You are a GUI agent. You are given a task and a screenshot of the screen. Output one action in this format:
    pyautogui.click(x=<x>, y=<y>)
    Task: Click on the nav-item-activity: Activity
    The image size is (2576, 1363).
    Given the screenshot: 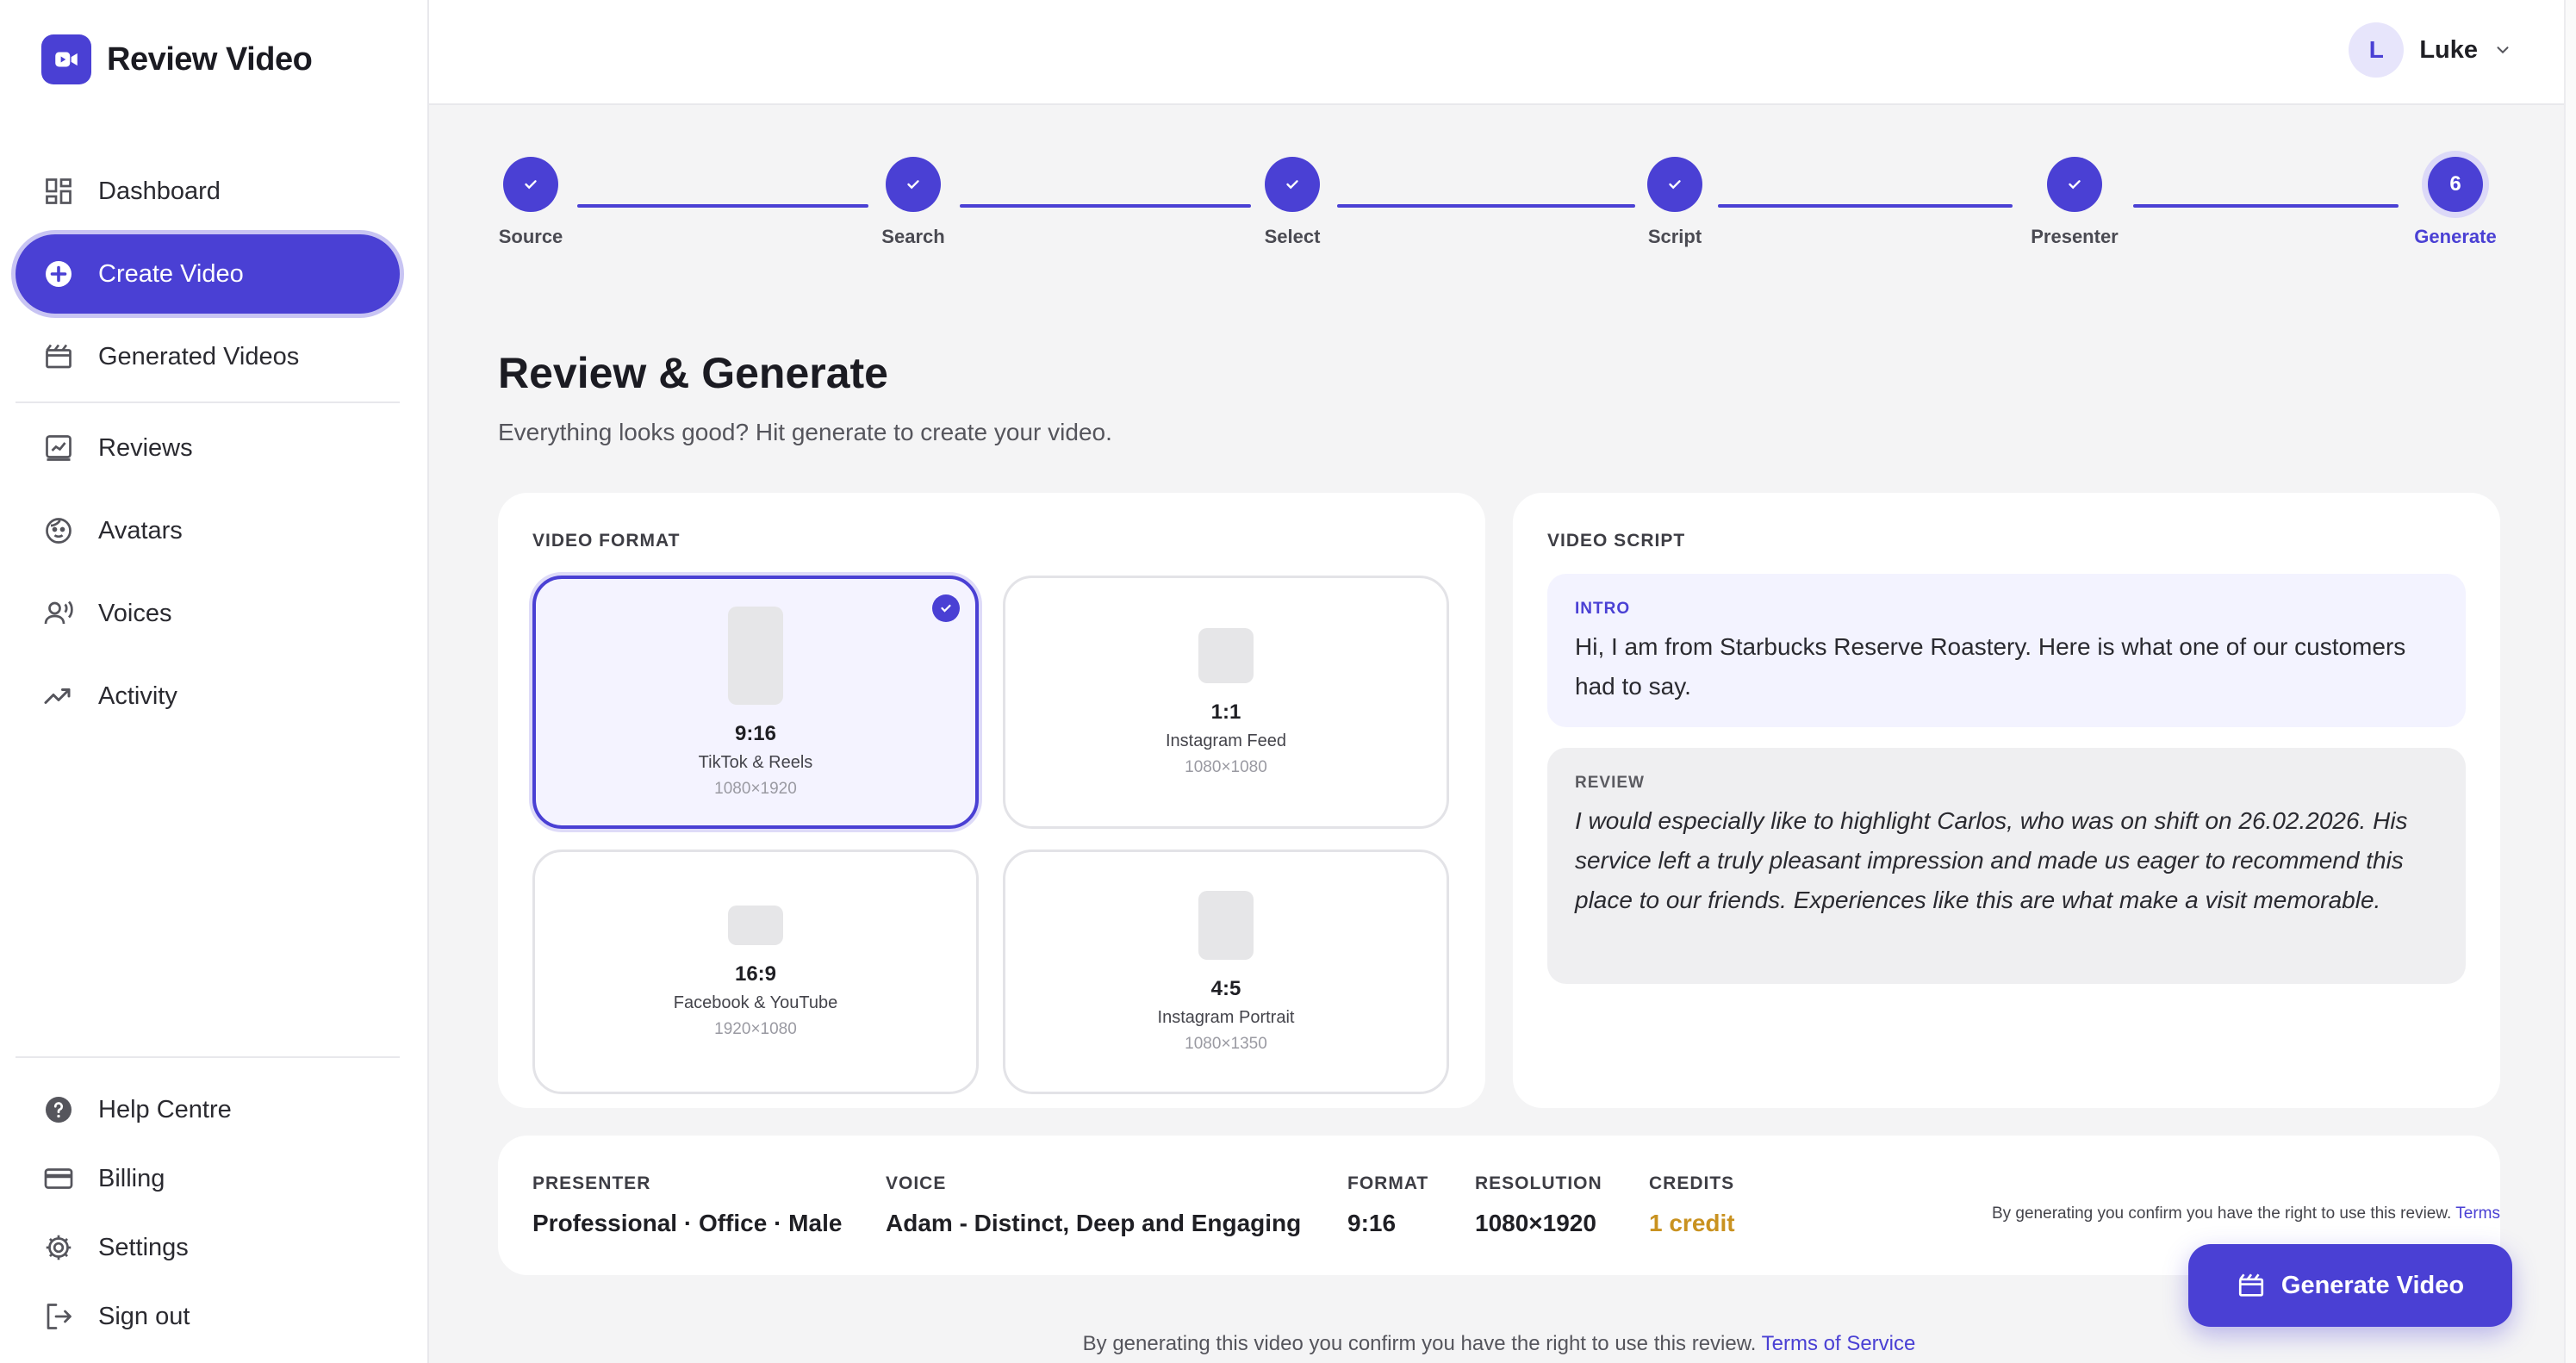 What is the action you would take?
    pyautogui.click(x=208, y=696)
    